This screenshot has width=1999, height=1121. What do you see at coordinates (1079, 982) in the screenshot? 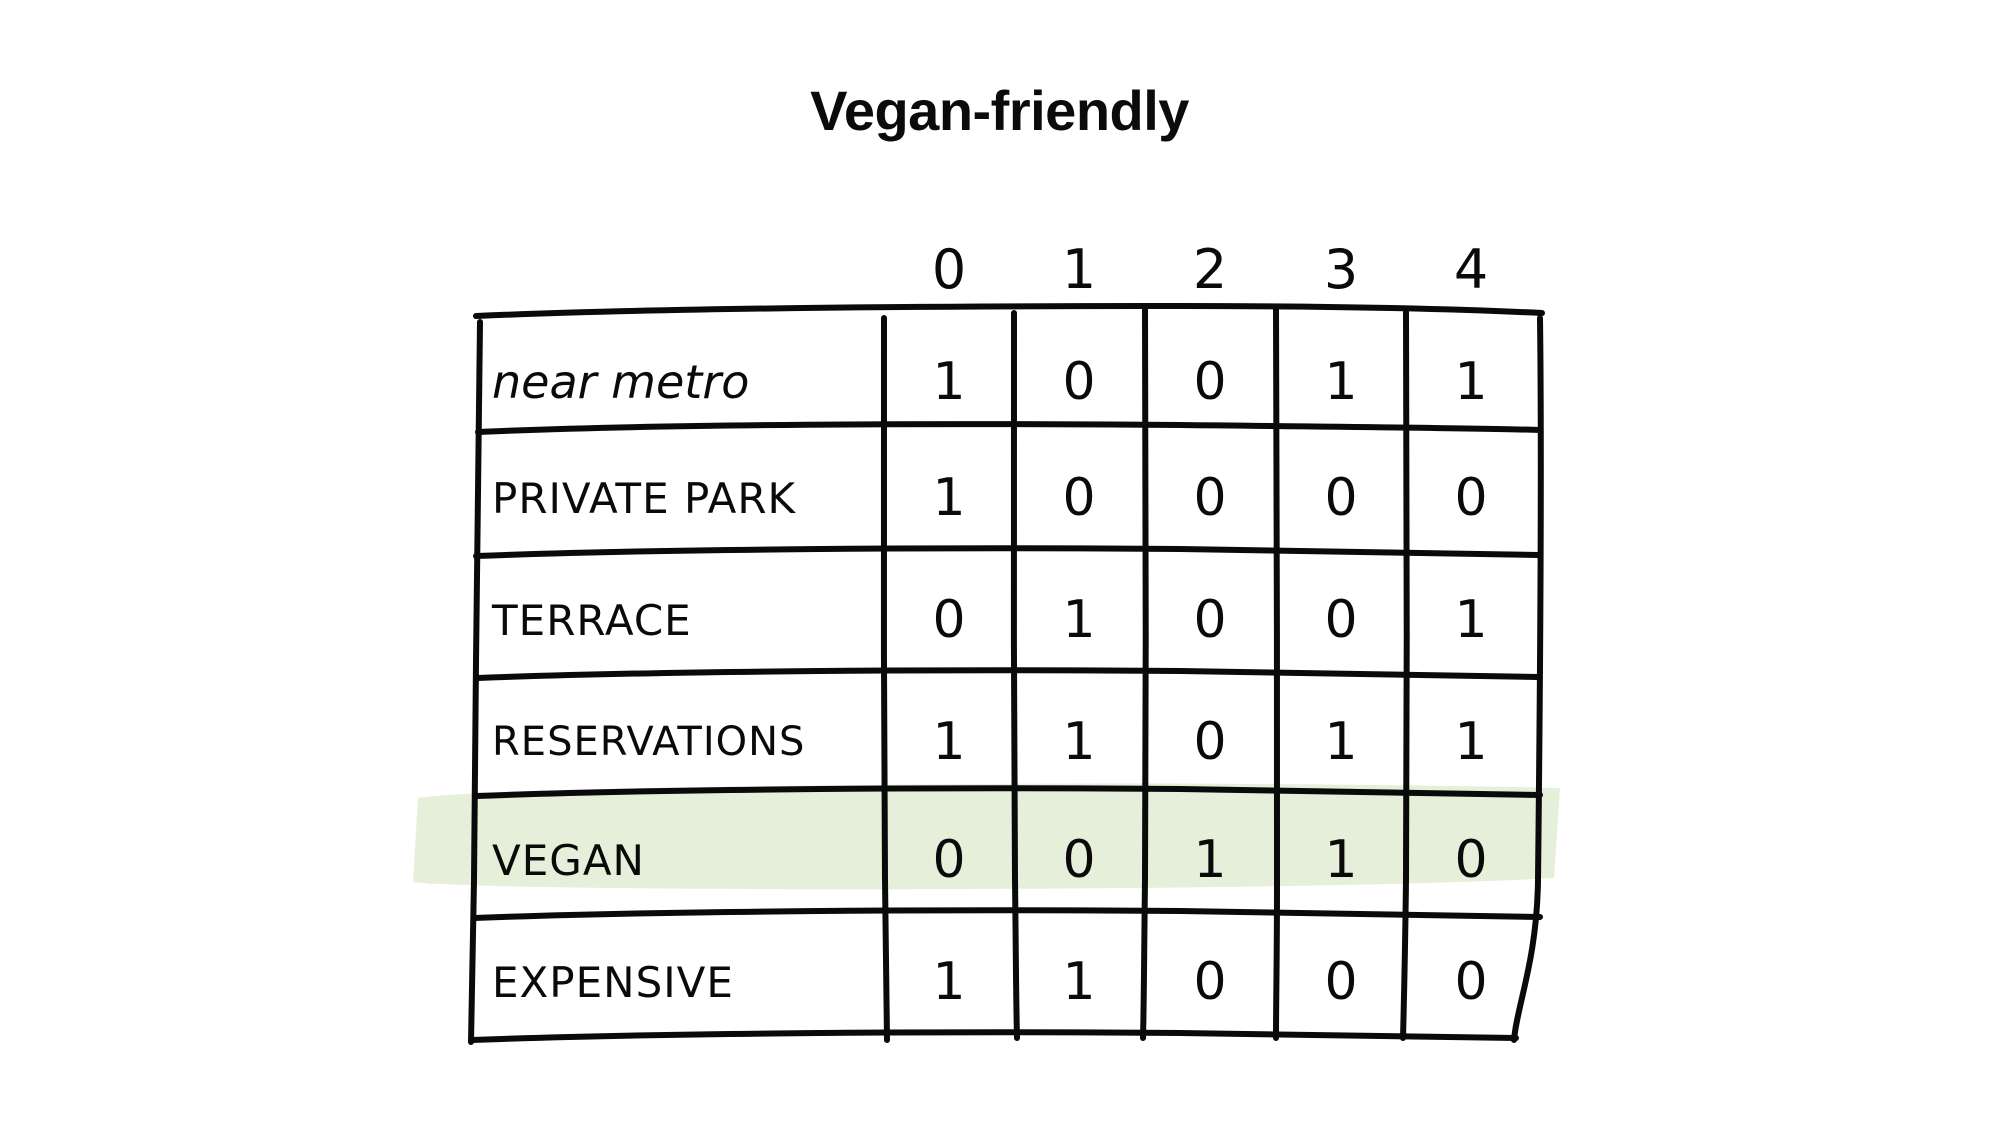
I see `cell-r5-c1: 1` at bounding box center [1079, 982].